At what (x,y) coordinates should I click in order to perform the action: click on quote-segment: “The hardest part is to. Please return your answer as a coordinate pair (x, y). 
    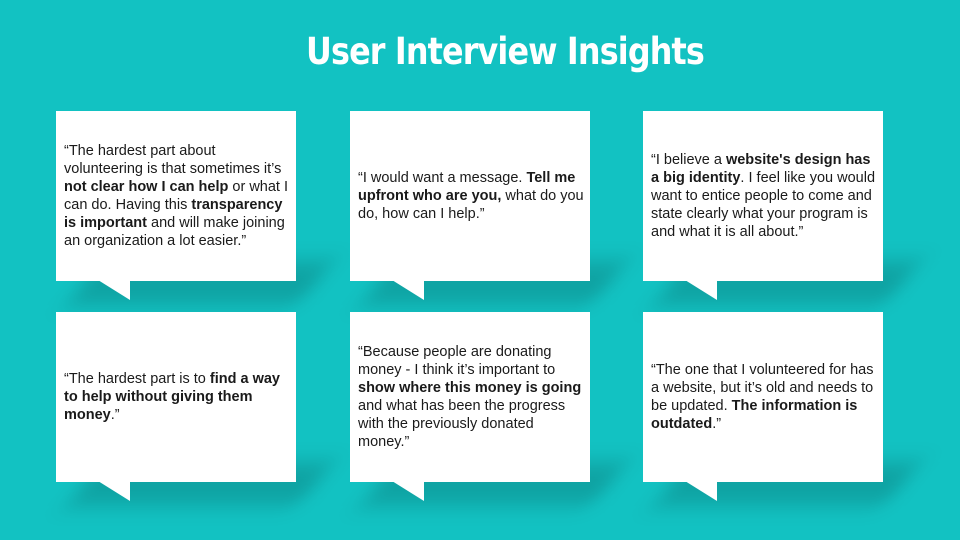
    Looking at the image, I should click on (137, 379).